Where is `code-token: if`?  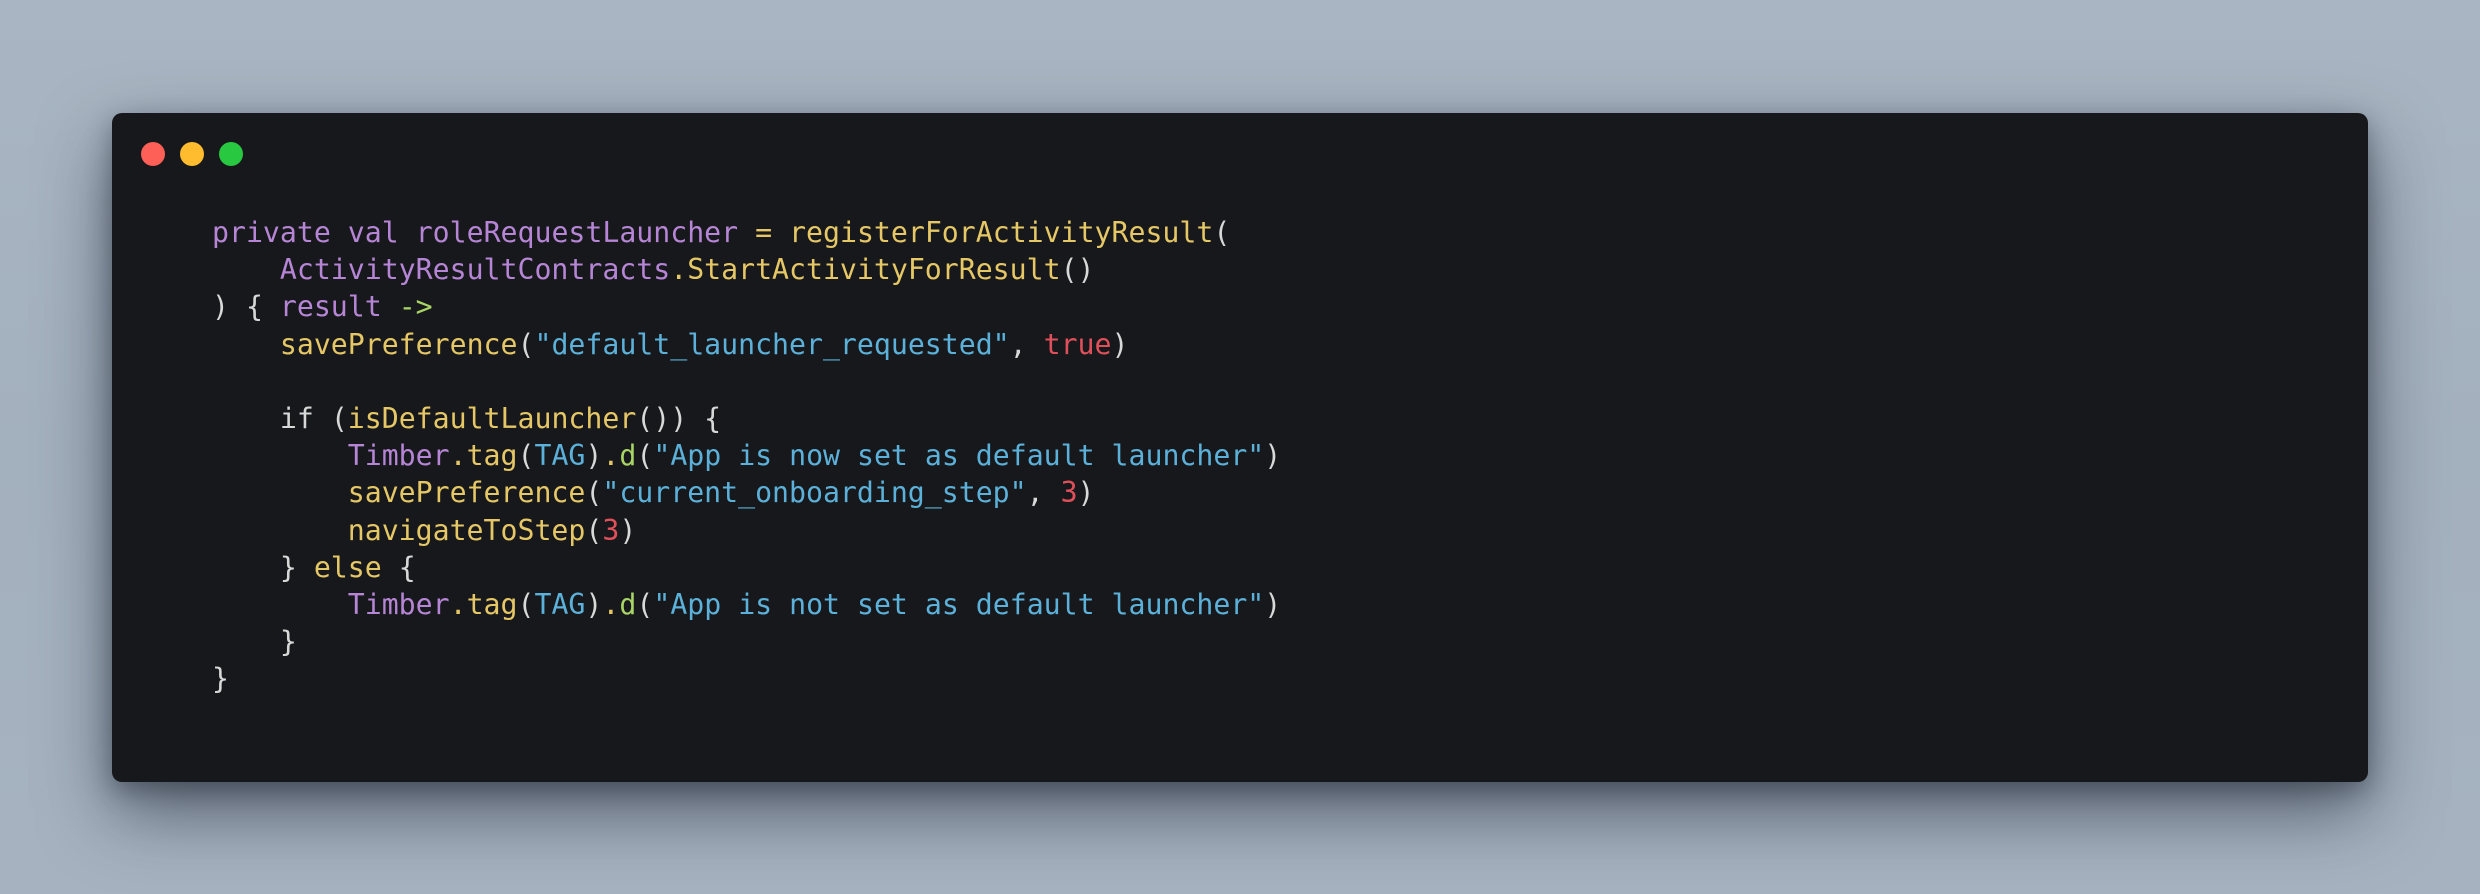
code-token: if is located at coordinates (296, 418).